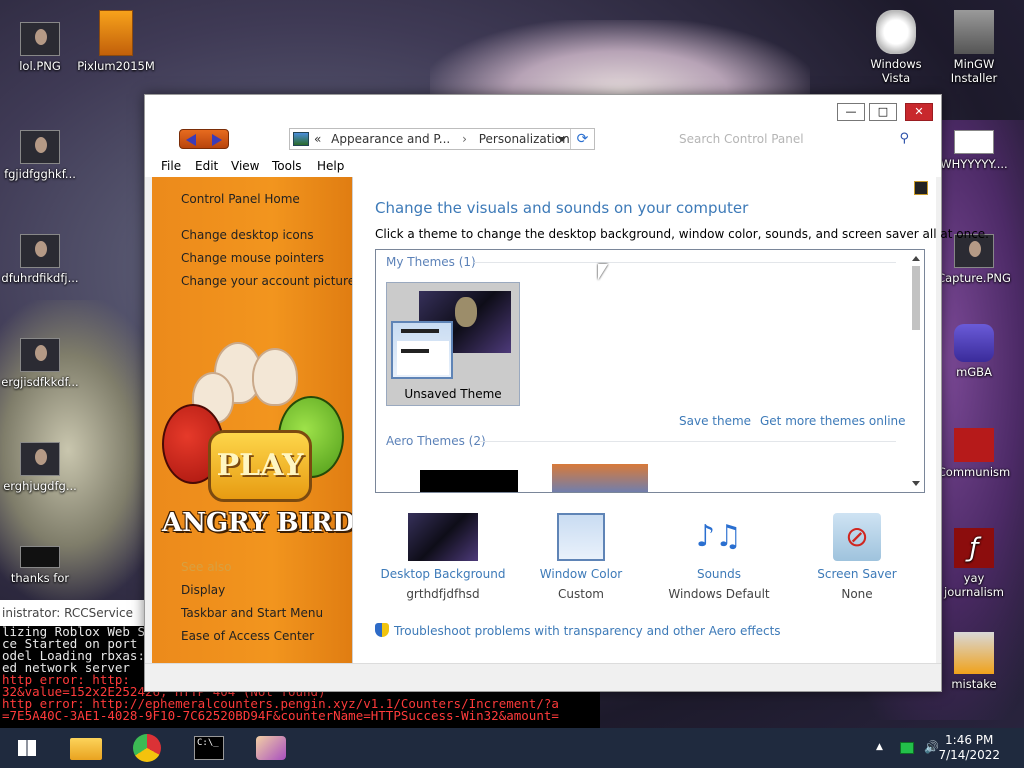 This screenshot has width=1024, height=768. What do you see at coordinates (171, 166) in the screenshot?
I see `menu-file: File` at bounding box center [171, 166].